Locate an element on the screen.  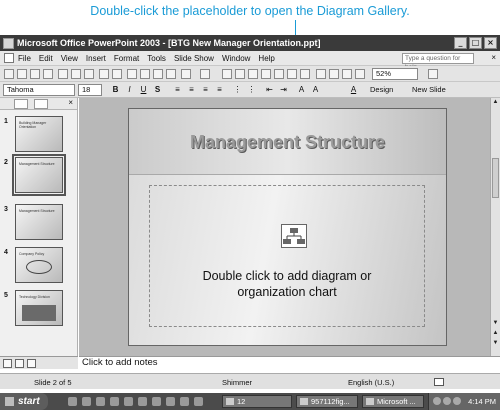
print-icon is located at coordinates (76, 74).